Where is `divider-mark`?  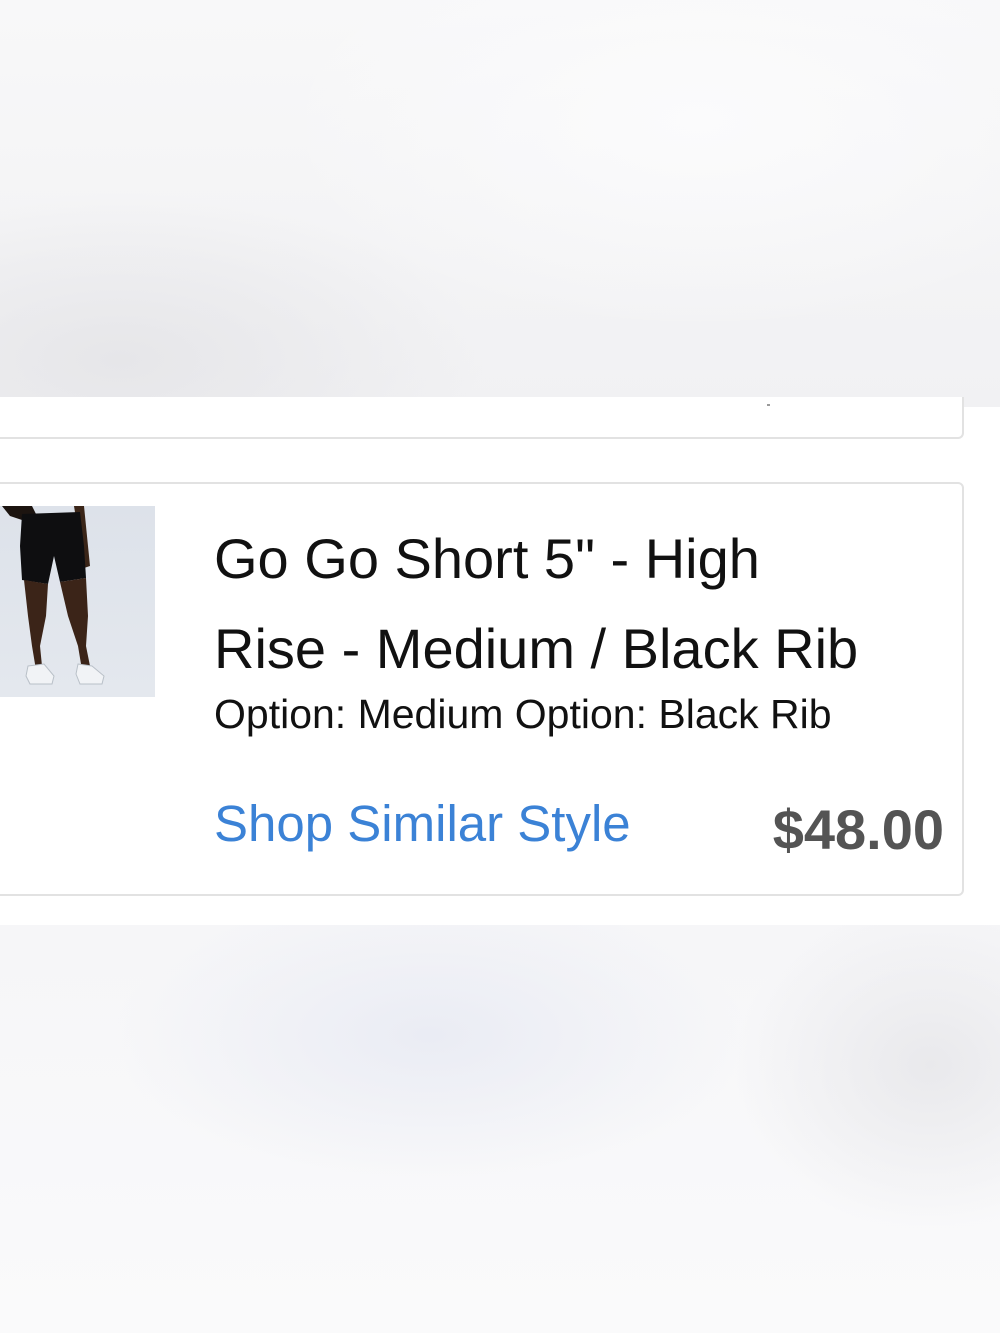 divider-mark is located at coordinates (768, 405).